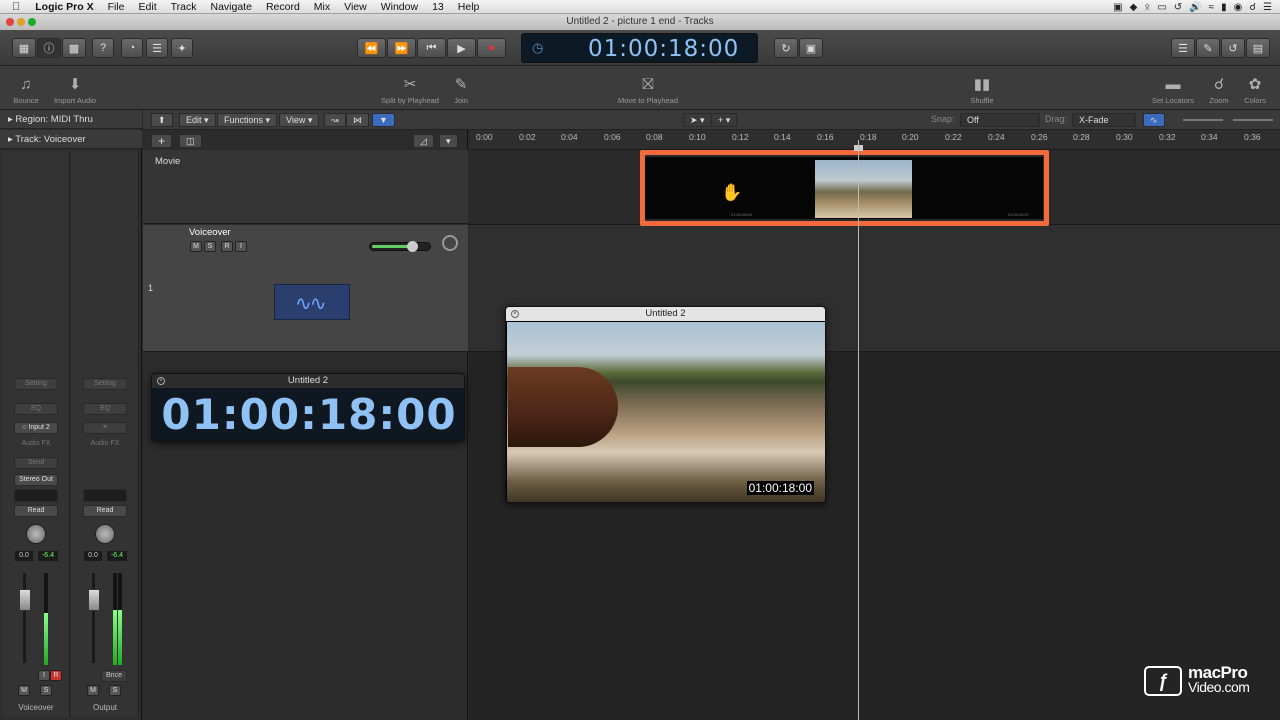 The height and width of the screenshot is (720, 1280). What do you see at coordinates (423, 141) in the screenshot?
I see `global-tracks-button: ◿` at bounding box center [423, 141].